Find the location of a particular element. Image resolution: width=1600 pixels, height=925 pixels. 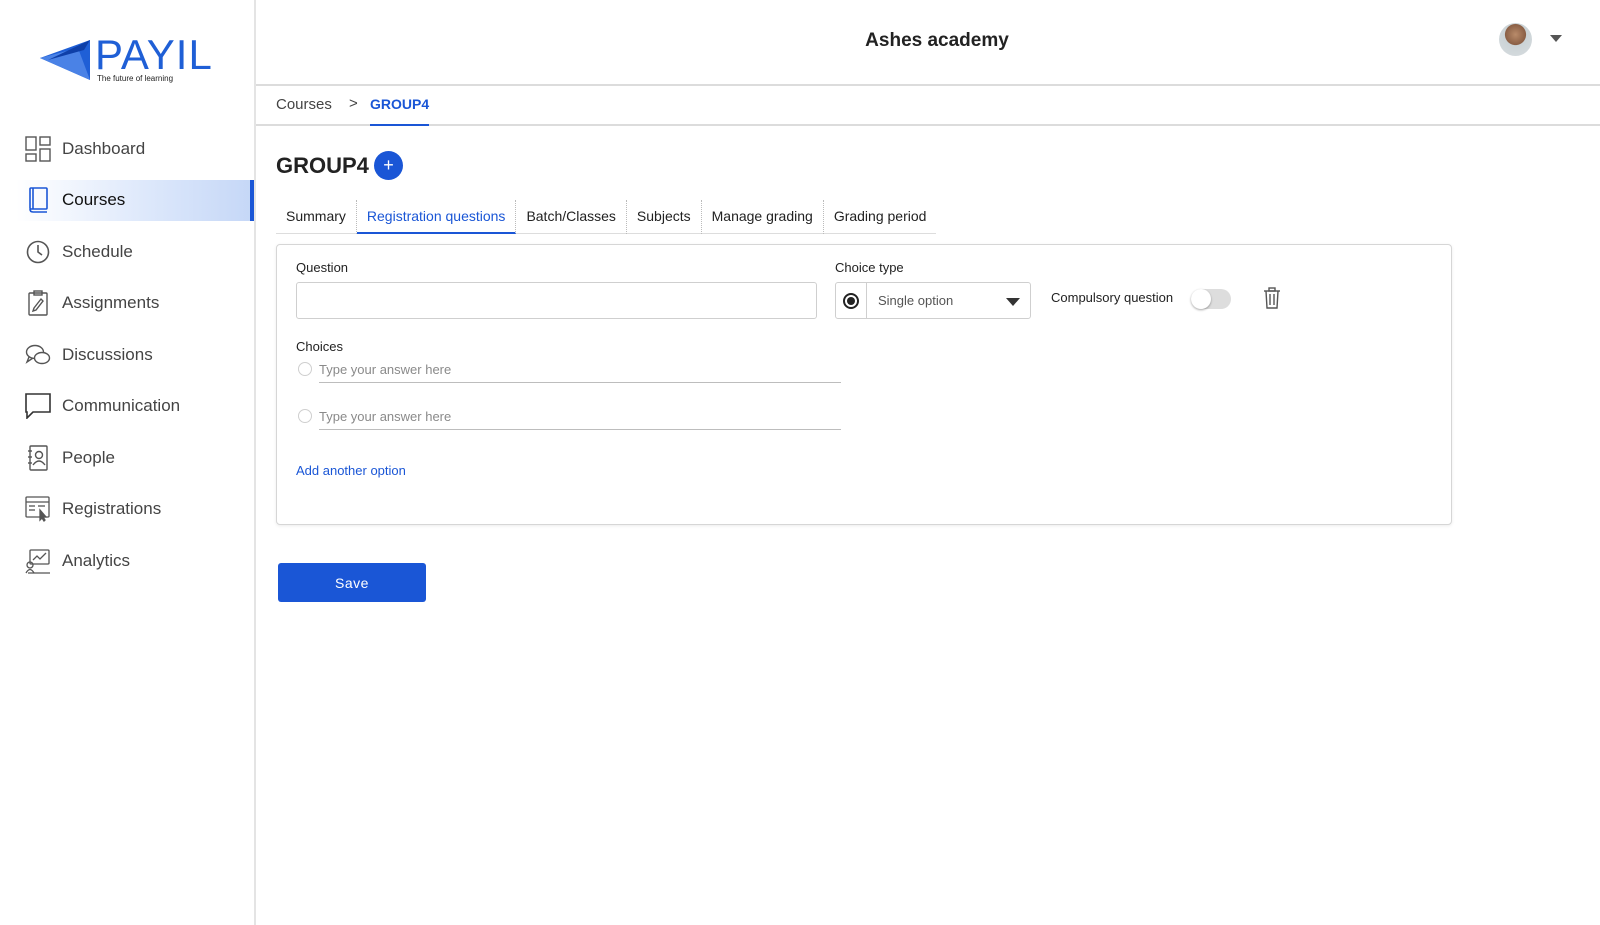

choice-type-select: Single option is located at coordinates (933, 300).